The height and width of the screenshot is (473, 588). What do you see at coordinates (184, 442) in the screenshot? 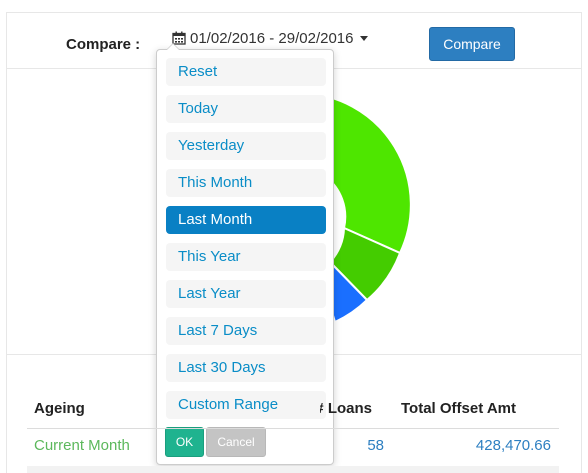
I see `ok-button: OK` at bounding box center [184, 442].